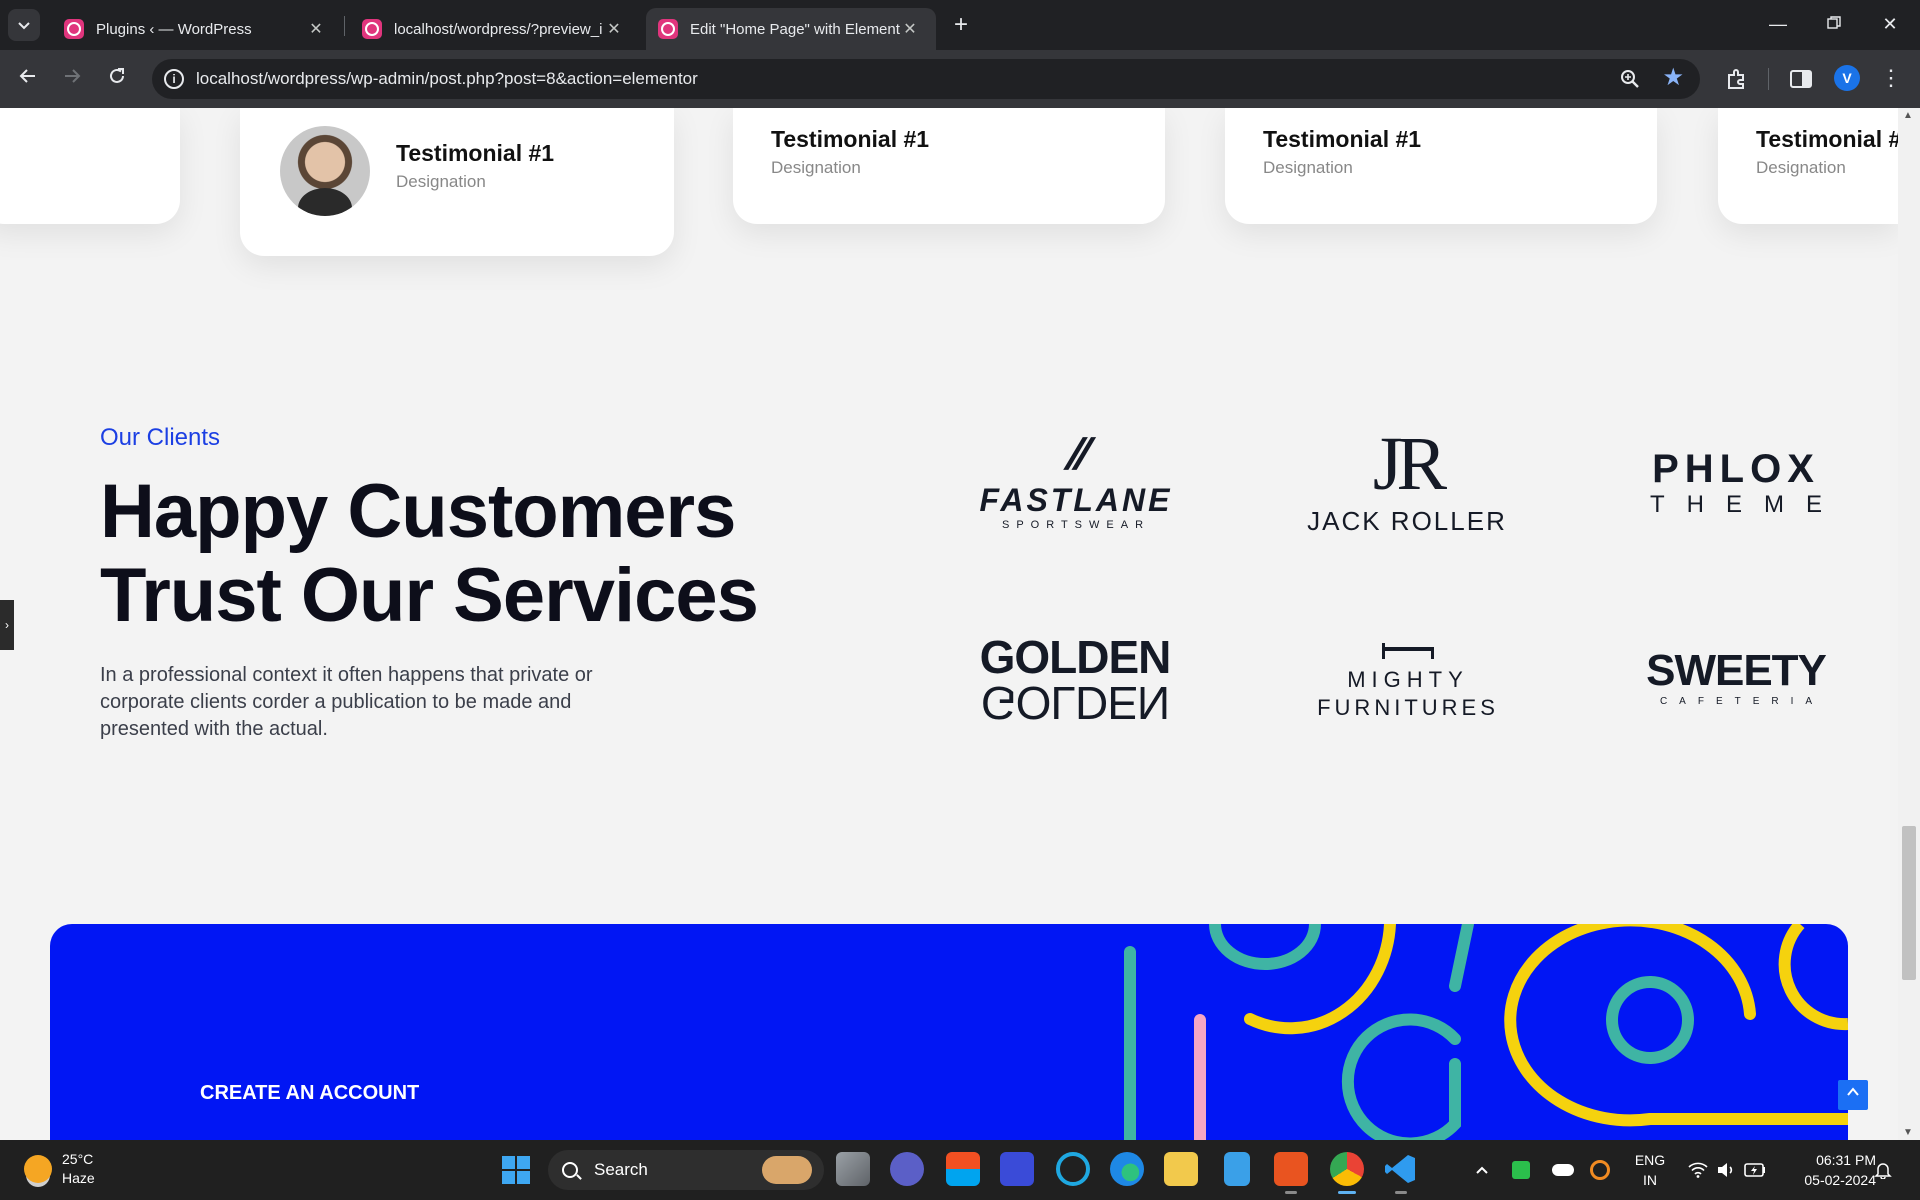 The image size is (1920, 1200). I want to click on system-clock: 06:31 PM 05-02-2024, so click(1829, 1170).